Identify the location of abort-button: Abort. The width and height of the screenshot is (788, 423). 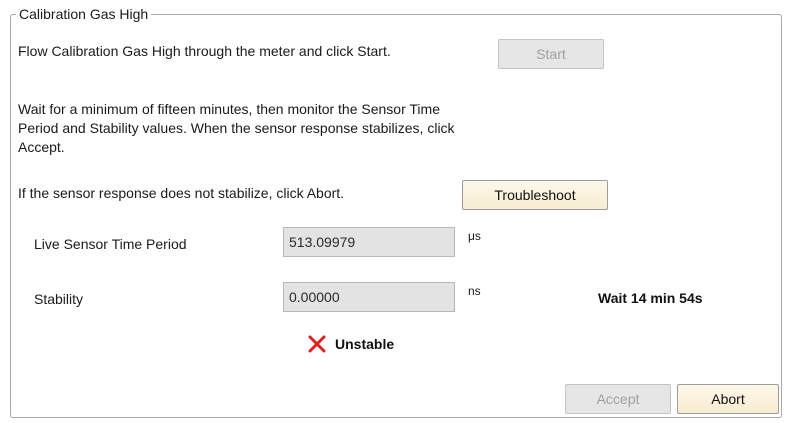
(728, 399).